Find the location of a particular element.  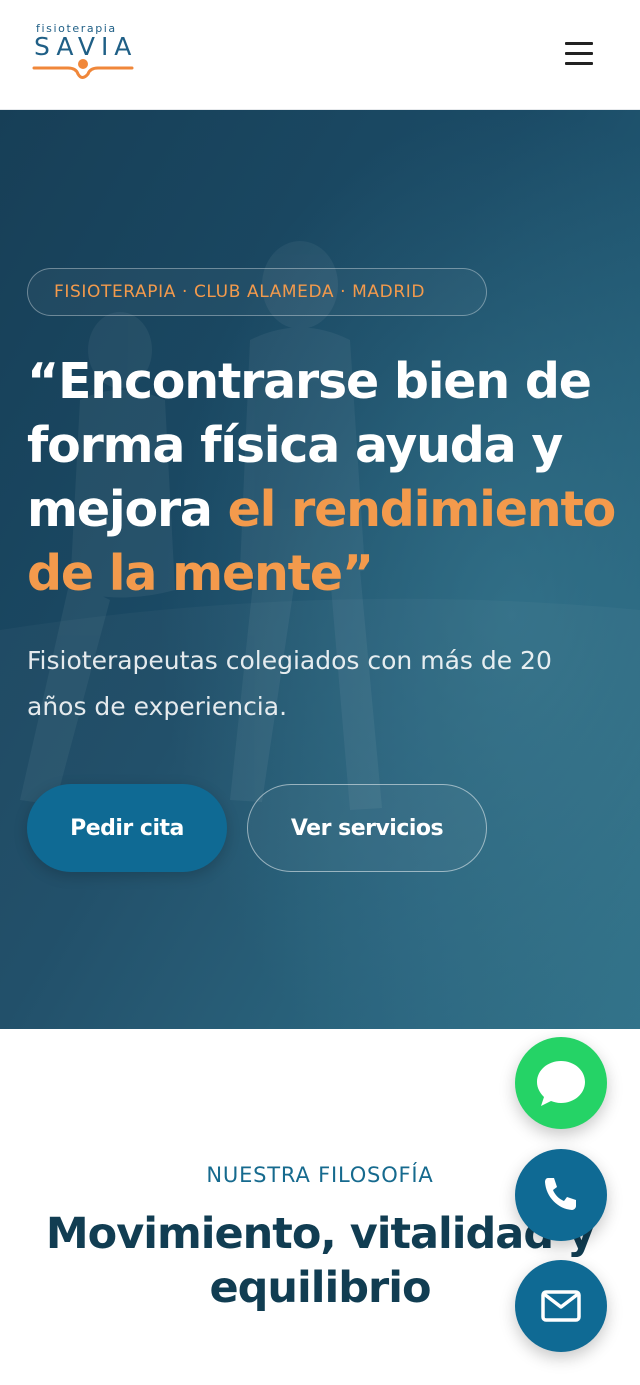

mail-button is located at coordinates (561, 1306).